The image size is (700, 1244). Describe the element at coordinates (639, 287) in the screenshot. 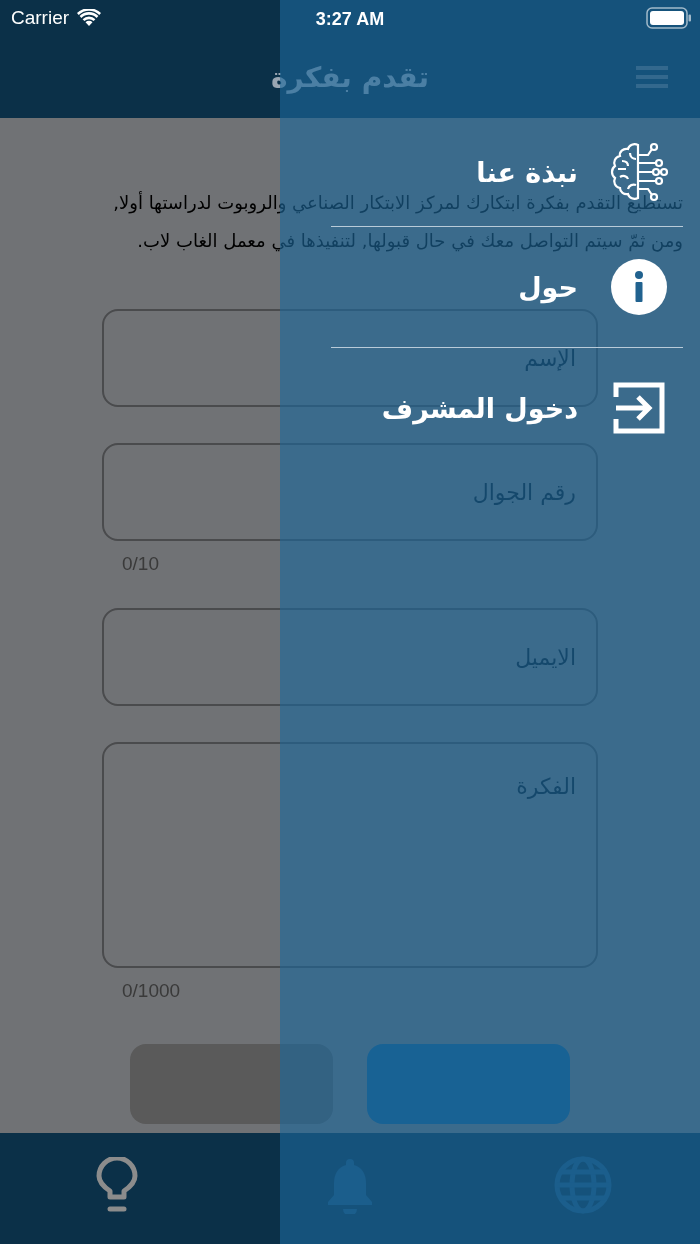

I see `info-icon` at that location.